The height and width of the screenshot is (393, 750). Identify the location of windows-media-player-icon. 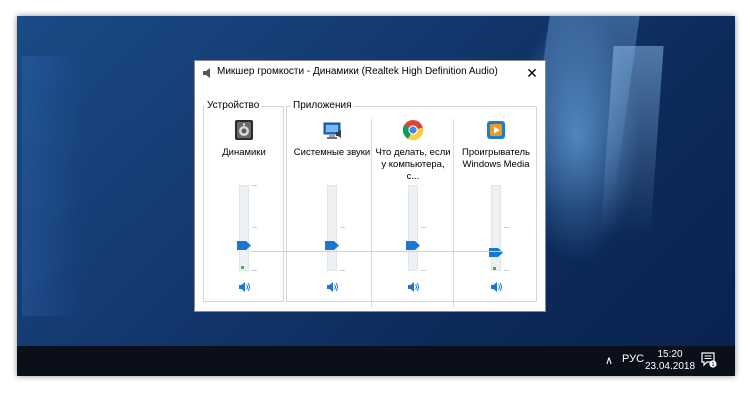
(496, 130).